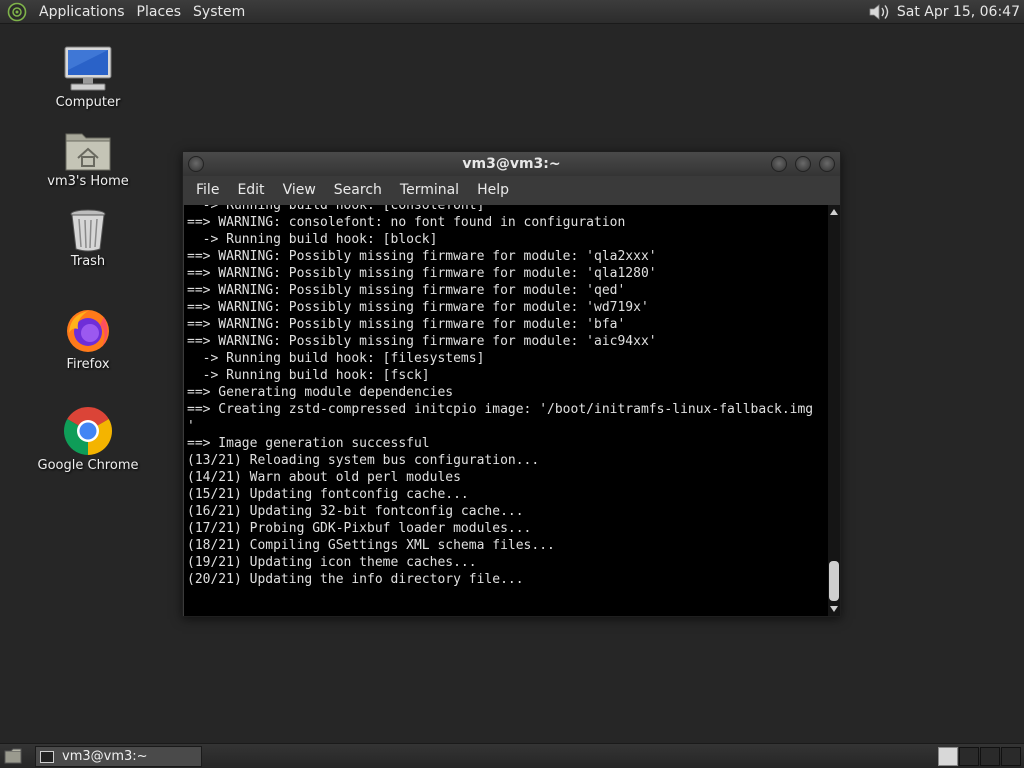 The width and height of the screenshot is (1024, 768). What do you see at coordinates (13, 756) in the screenshot?
I see `show-desktop-icon` at bounding box center [13, 756].